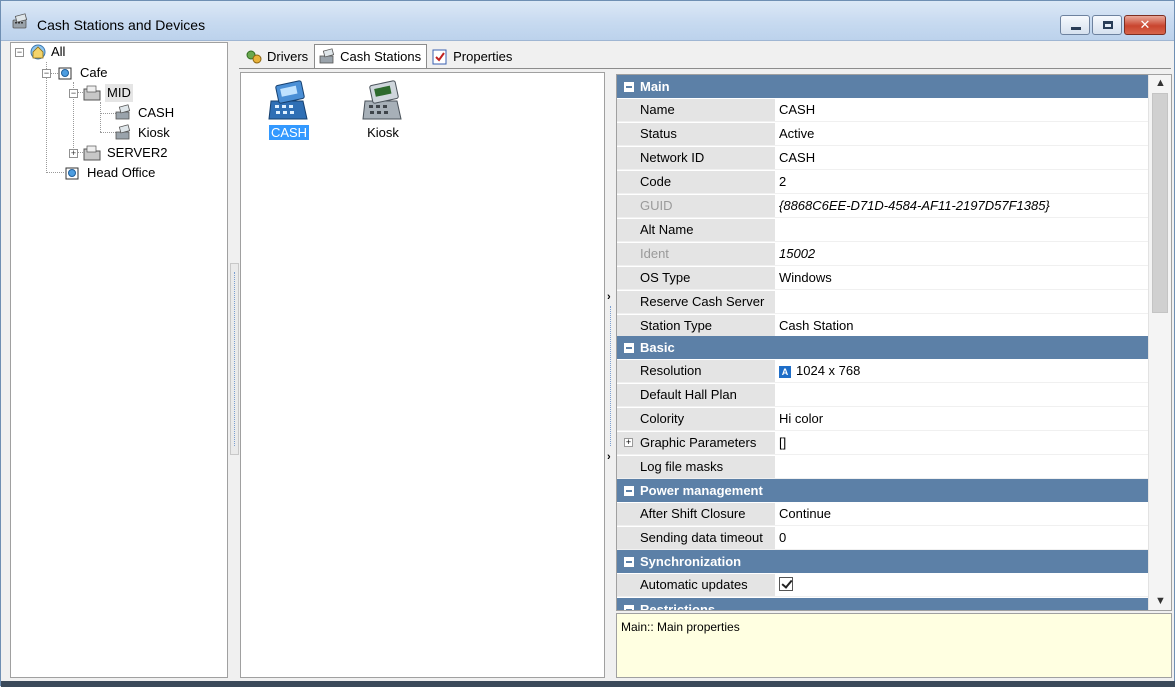 This screenshot has width=1175, height=687. I want to click on property-value: Active, so click(962, 134).